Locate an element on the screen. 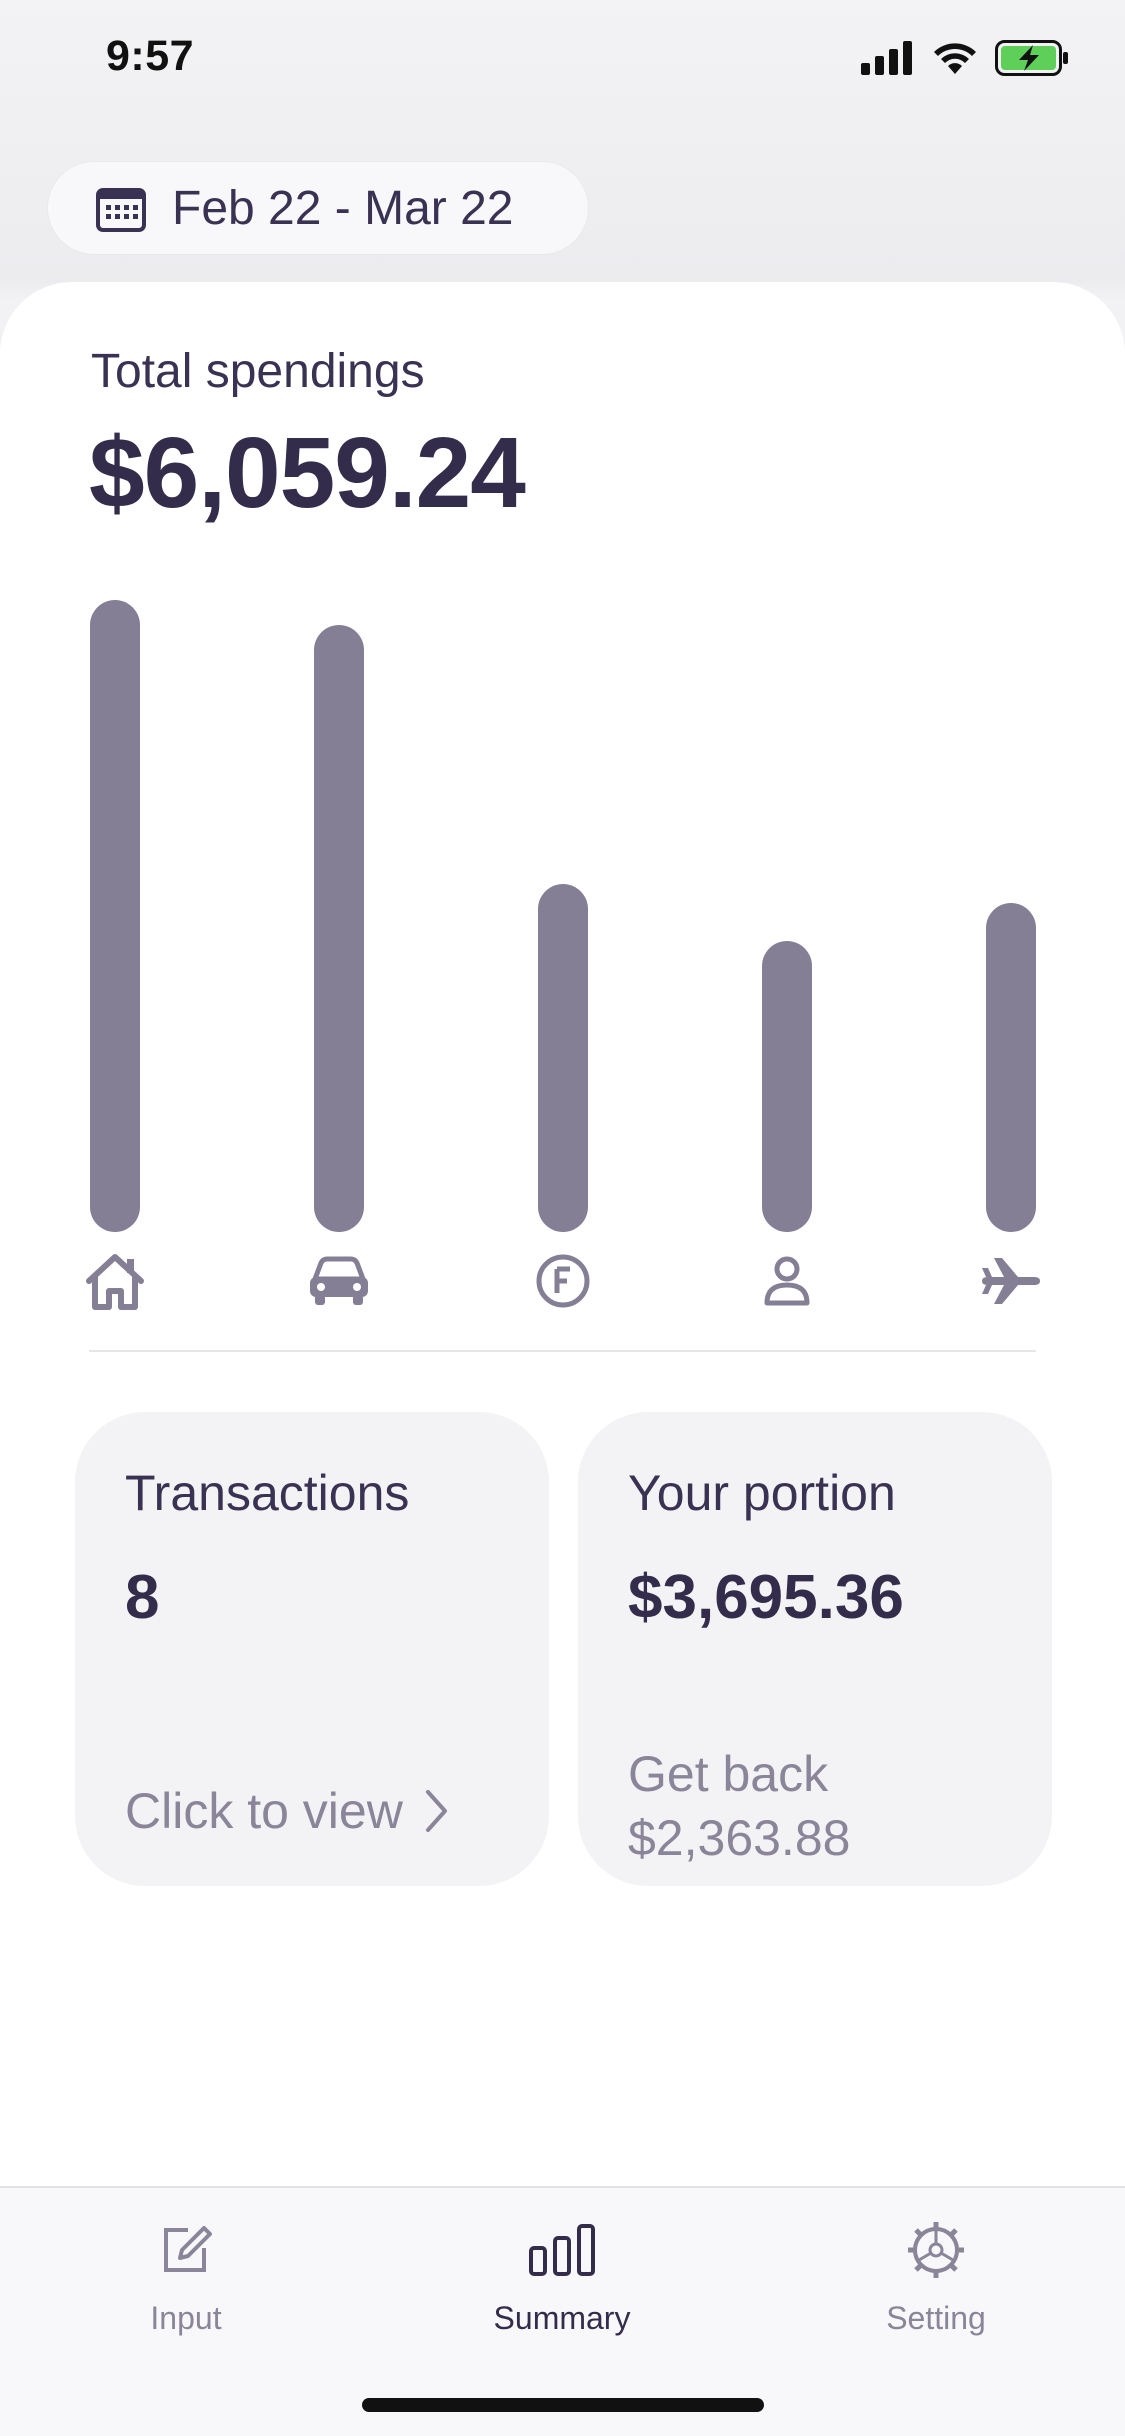 The height and width of the screenshot is (2436, 1125). click-to-view-label: Click to view is located at coordinates (264, 1811).